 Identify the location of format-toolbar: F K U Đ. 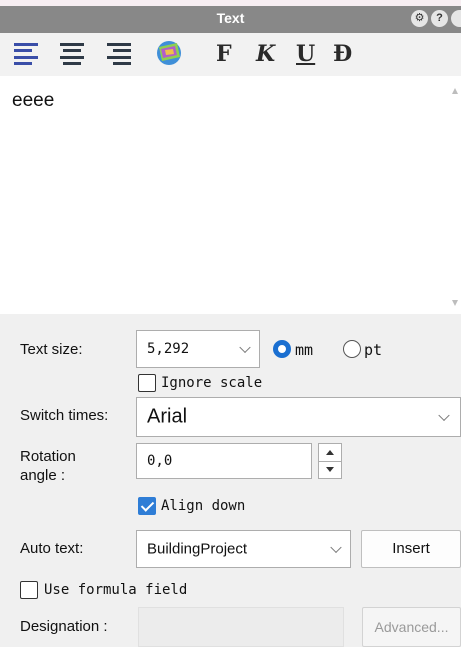
(230, 54).